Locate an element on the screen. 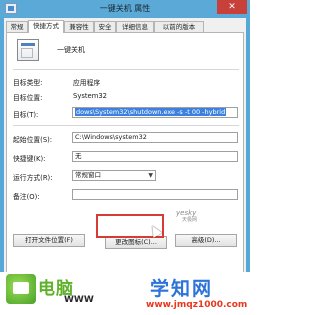 Image resolution: width=320 pixels, height=315 pixels. hotkey-label: 快捷键(K): is located at coordinates (29, 159).